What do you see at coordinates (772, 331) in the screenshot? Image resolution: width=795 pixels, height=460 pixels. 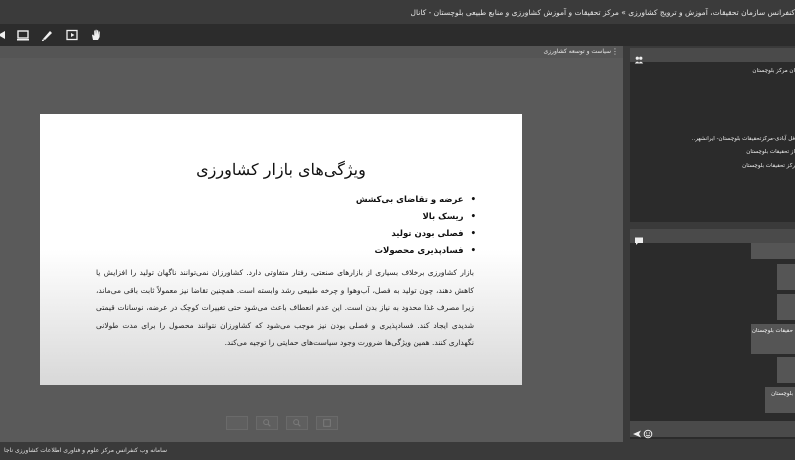 I see `chat-message-text: حقیقات بلوچستان` at bounding box center [772, 331].